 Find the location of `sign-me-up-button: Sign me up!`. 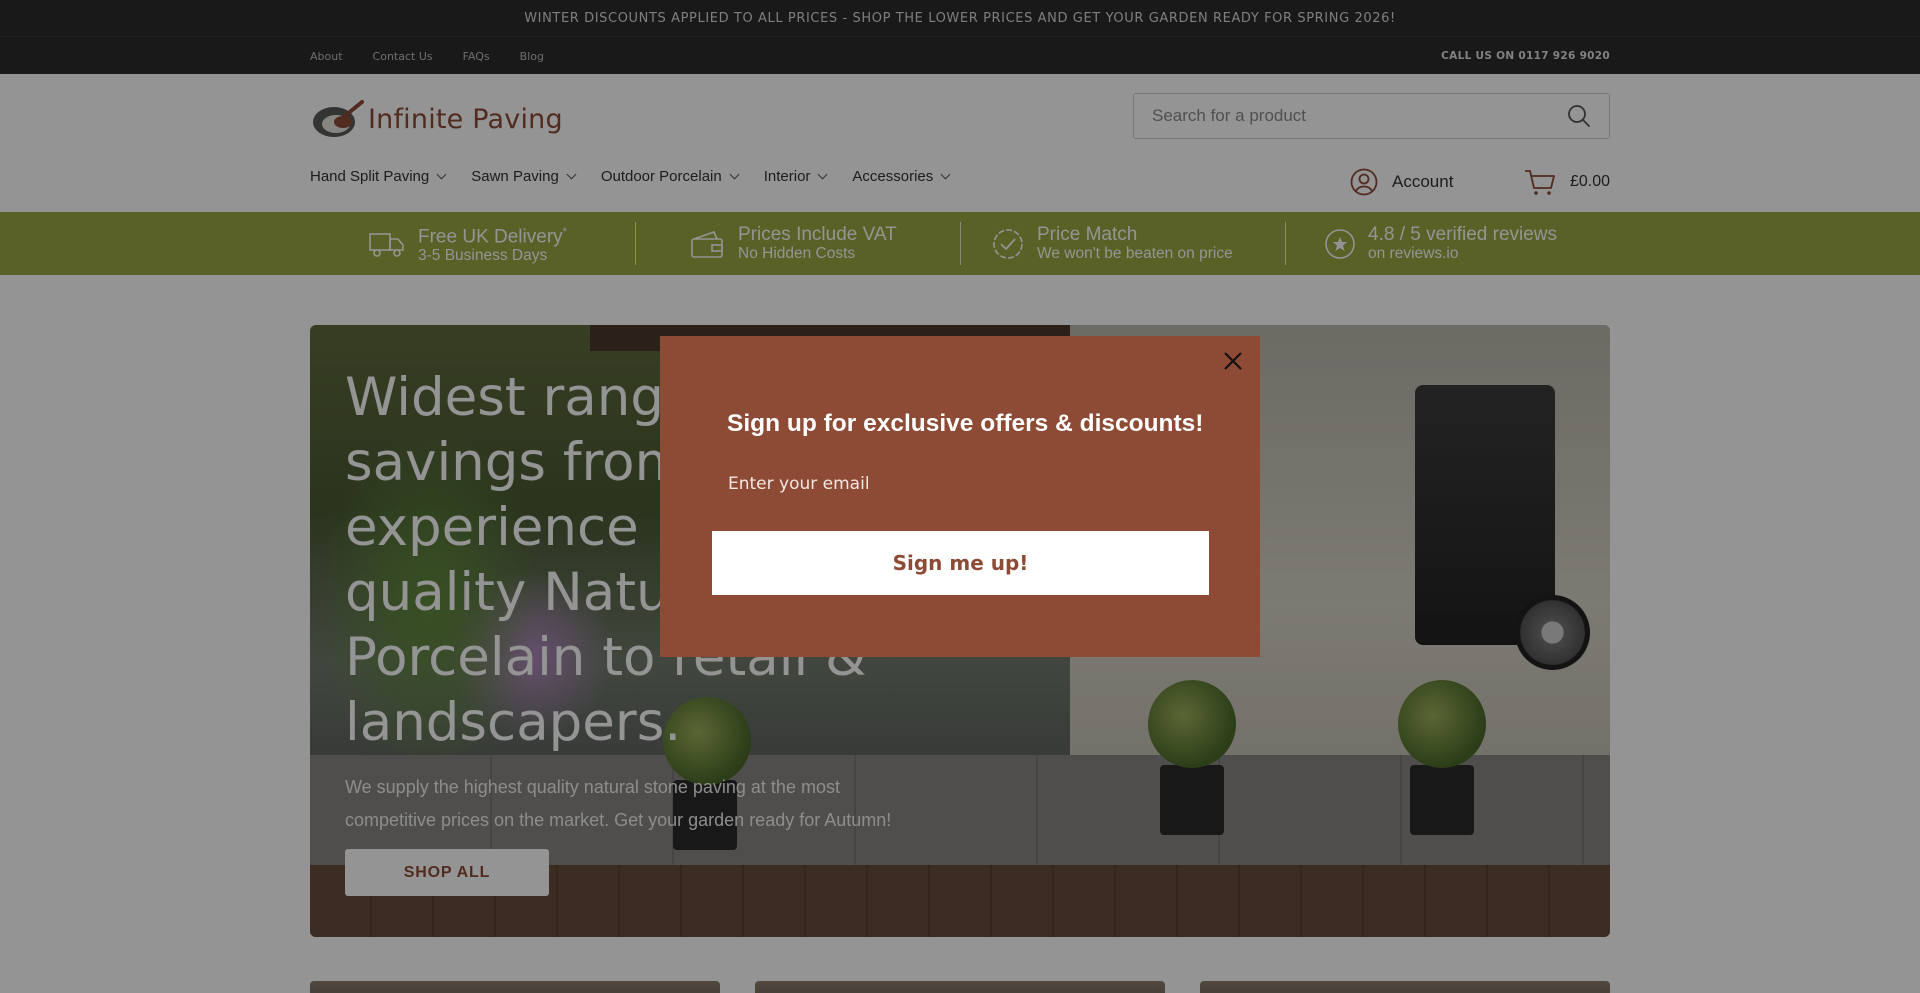

sign-me-up-button: Sign me up! is located at coordinates (960, 563).